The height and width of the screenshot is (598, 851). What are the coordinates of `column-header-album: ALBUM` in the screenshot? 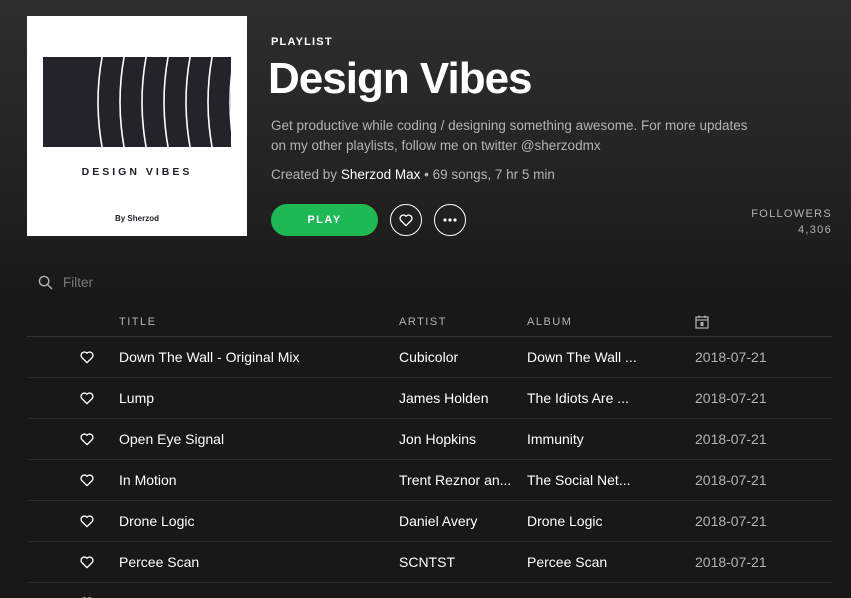 It's located at (549, 322).